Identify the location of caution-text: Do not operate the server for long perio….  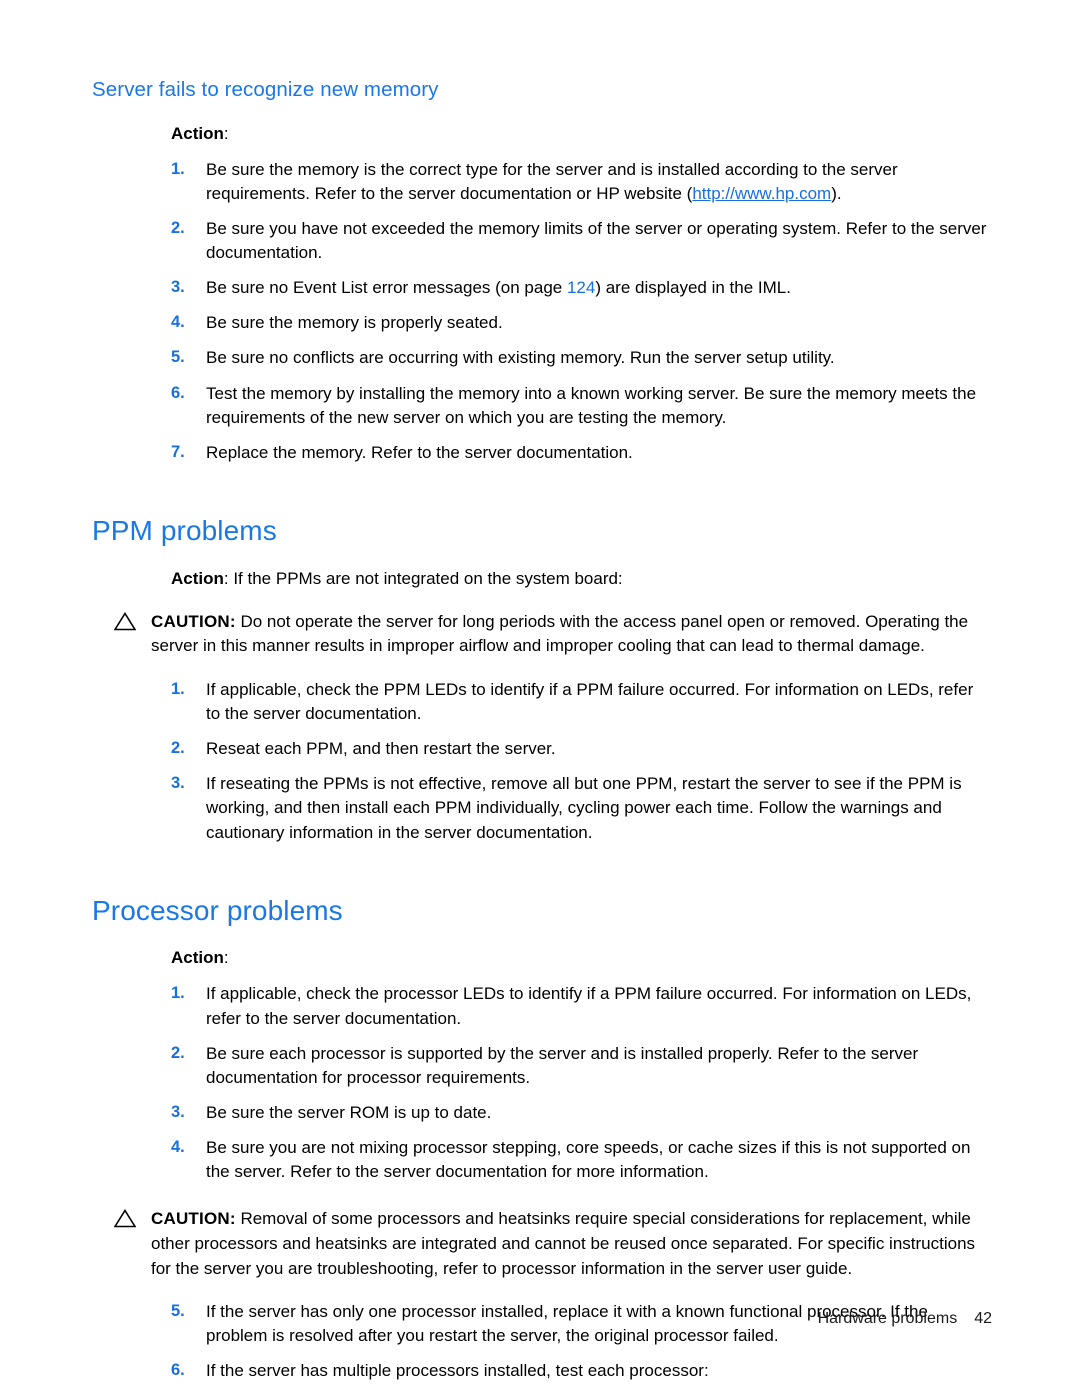
(560, 633).